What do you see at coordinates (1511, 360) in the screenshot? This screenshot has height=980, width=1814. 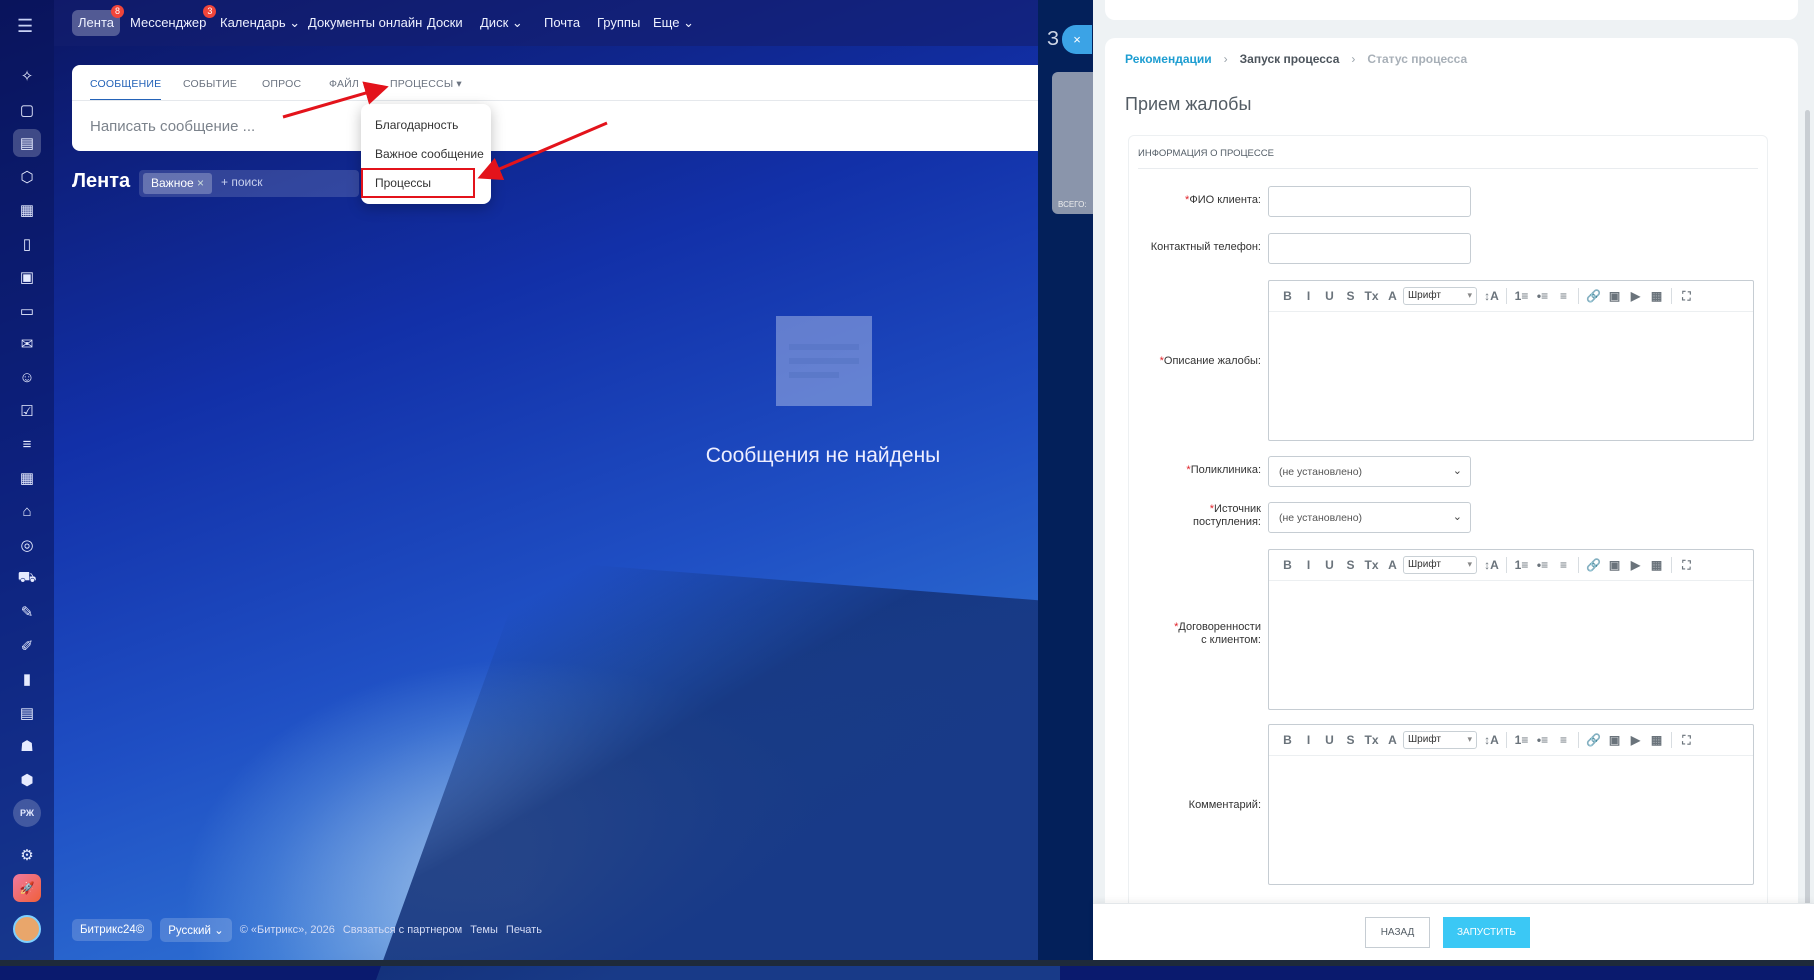 I see `complaint-editor: BIUSTxAШрифт ↕A 1≡•≡≡ 🔗▣▶▦ ⛶` at bounding box center [1511, 360].